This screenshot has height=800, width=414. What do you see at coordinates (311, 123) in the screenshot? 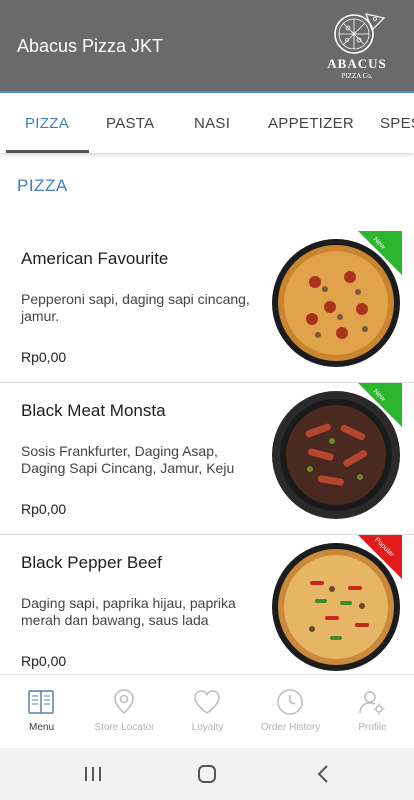
I see `tab-appetizer: APPETIZER` at bounding box center [311, 123].